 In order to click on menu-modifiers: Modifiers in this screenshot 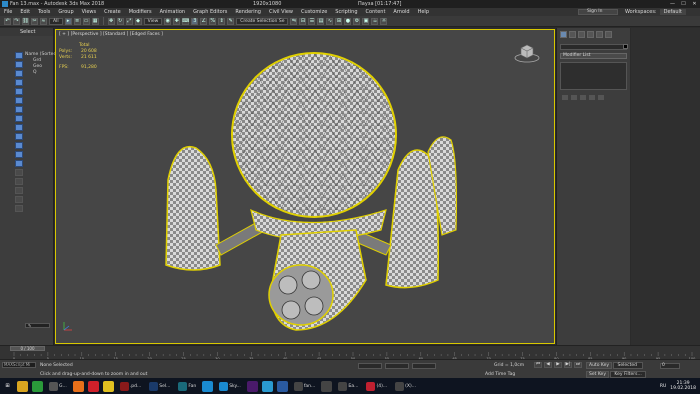, I will do `click(140, 12)`.